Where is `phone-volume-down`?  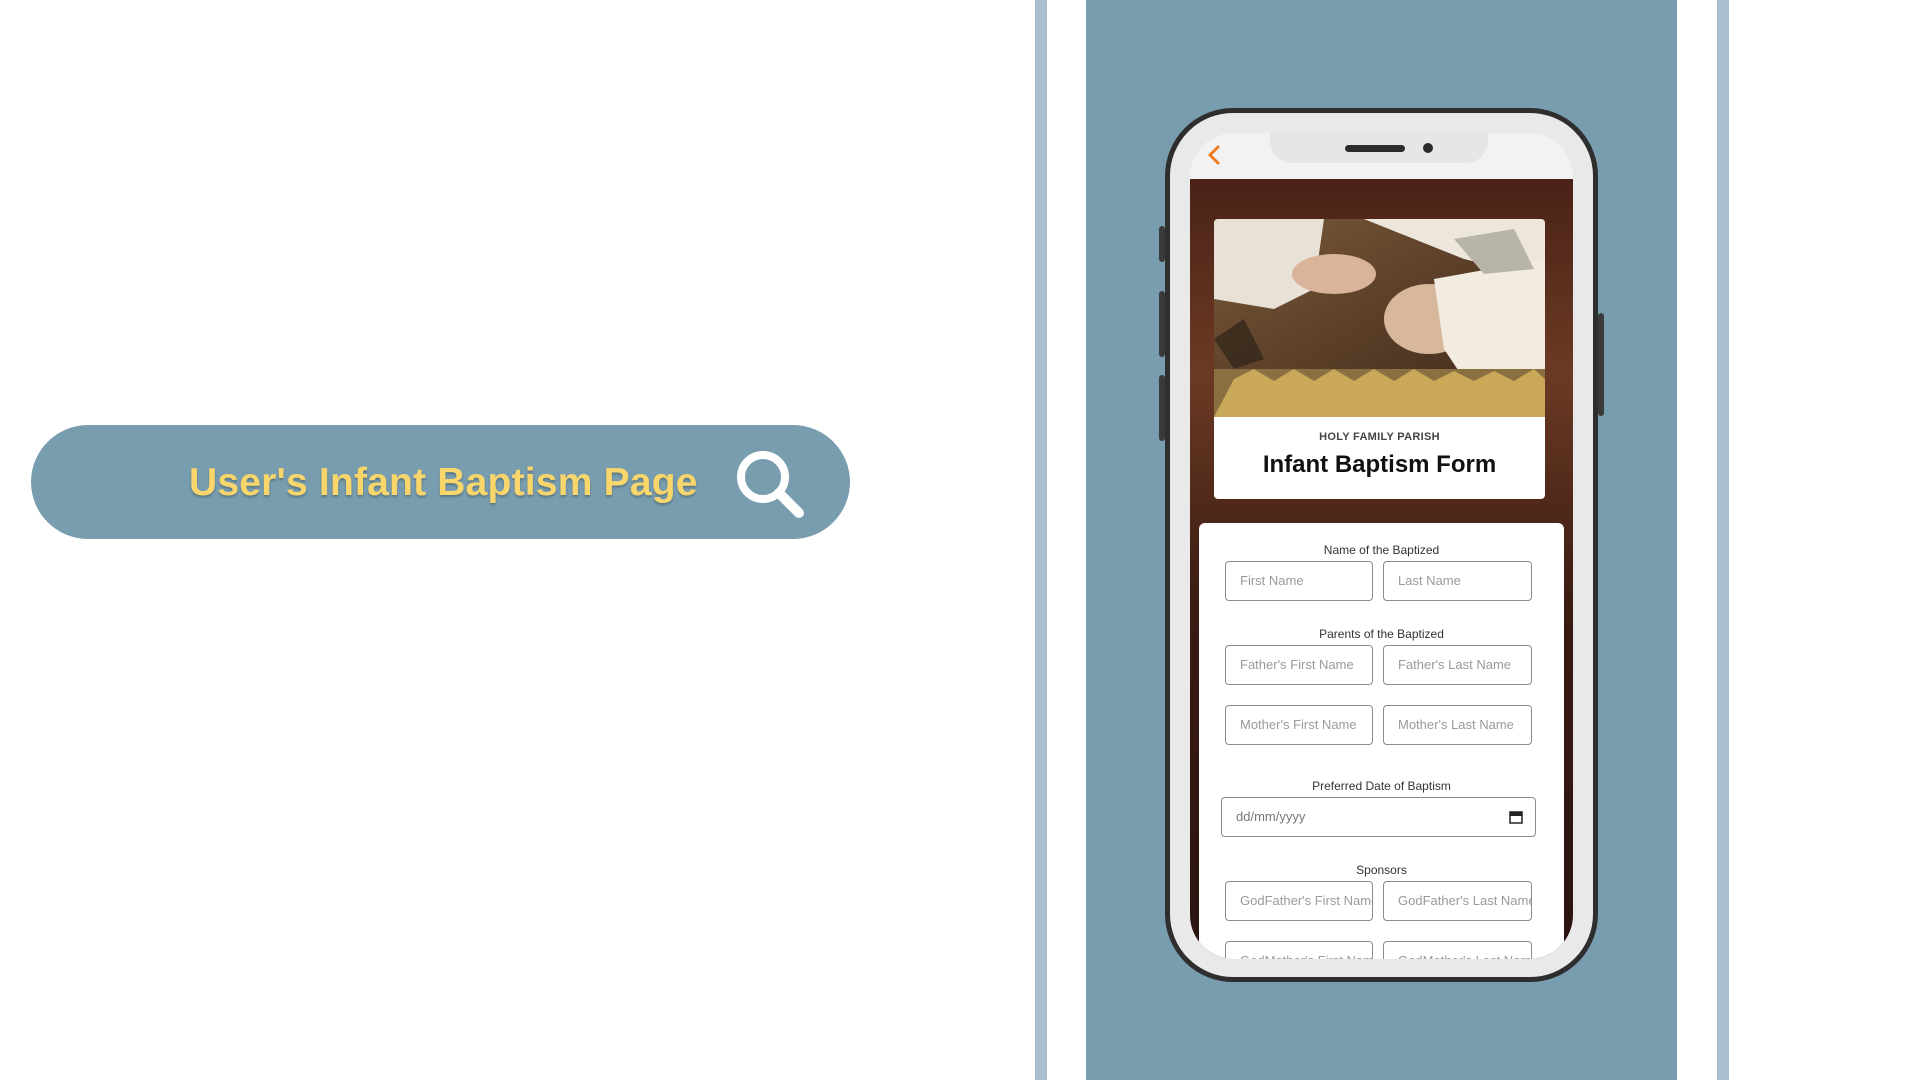
phone-volume-down is located at coordinates (1162, 408).